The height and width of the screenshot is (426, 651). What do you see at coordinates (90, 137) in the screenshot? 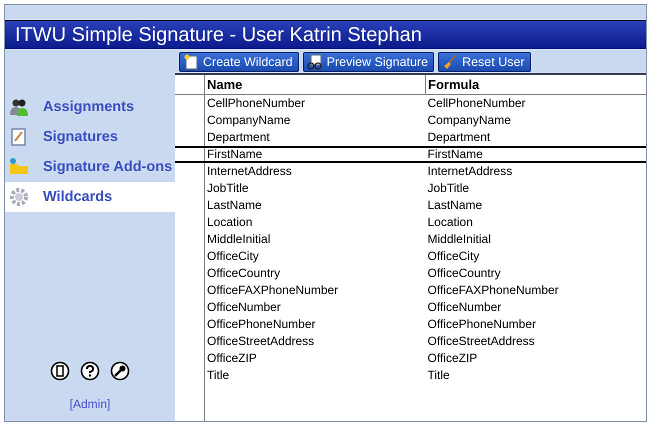
I see `sidebar-item: Signatures` at bounding box center [90, 137].